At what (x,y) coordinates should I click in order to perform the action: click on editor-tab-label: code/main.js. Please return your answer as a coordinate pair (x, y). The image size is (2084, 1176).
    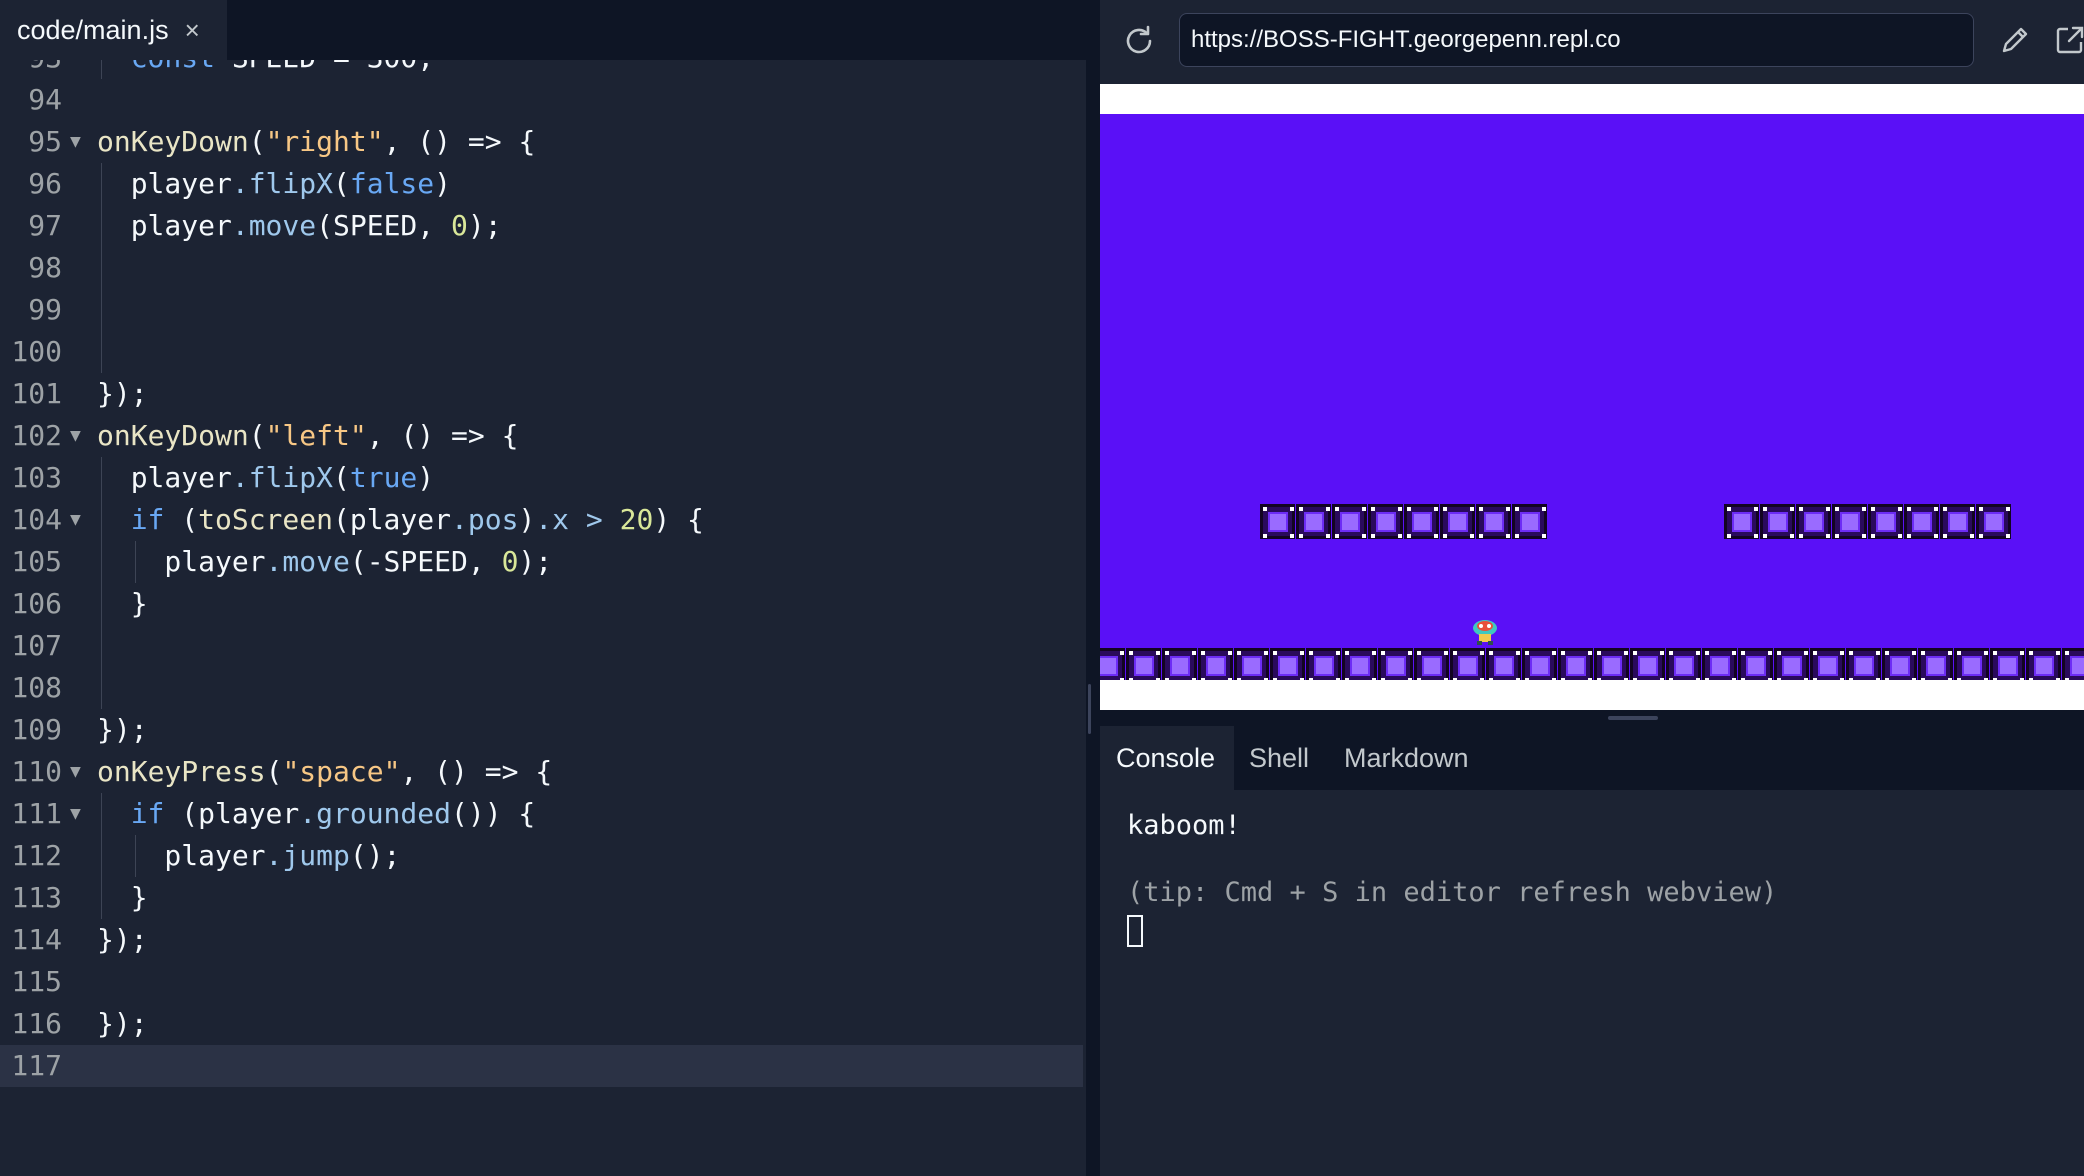
    Looking at the image, I should click on (93, 29).